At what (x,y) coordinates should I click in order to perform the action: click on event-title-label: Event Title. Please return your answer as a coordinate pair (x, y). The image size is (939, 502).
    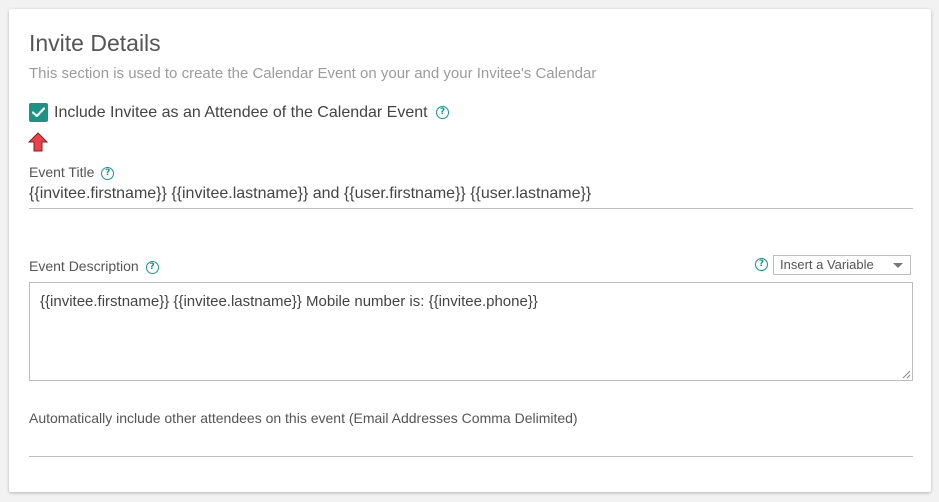
    Looking at the image, I should click on (62, 172).